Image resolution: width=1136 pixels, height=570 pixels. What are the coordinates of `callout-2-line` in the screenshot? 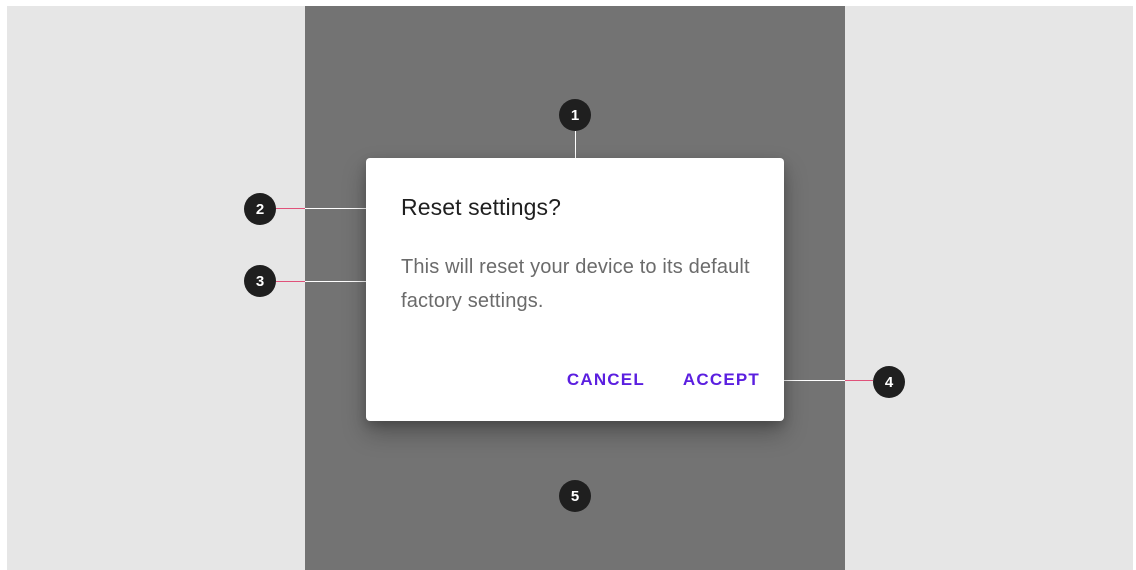 It's located at (290, 208).